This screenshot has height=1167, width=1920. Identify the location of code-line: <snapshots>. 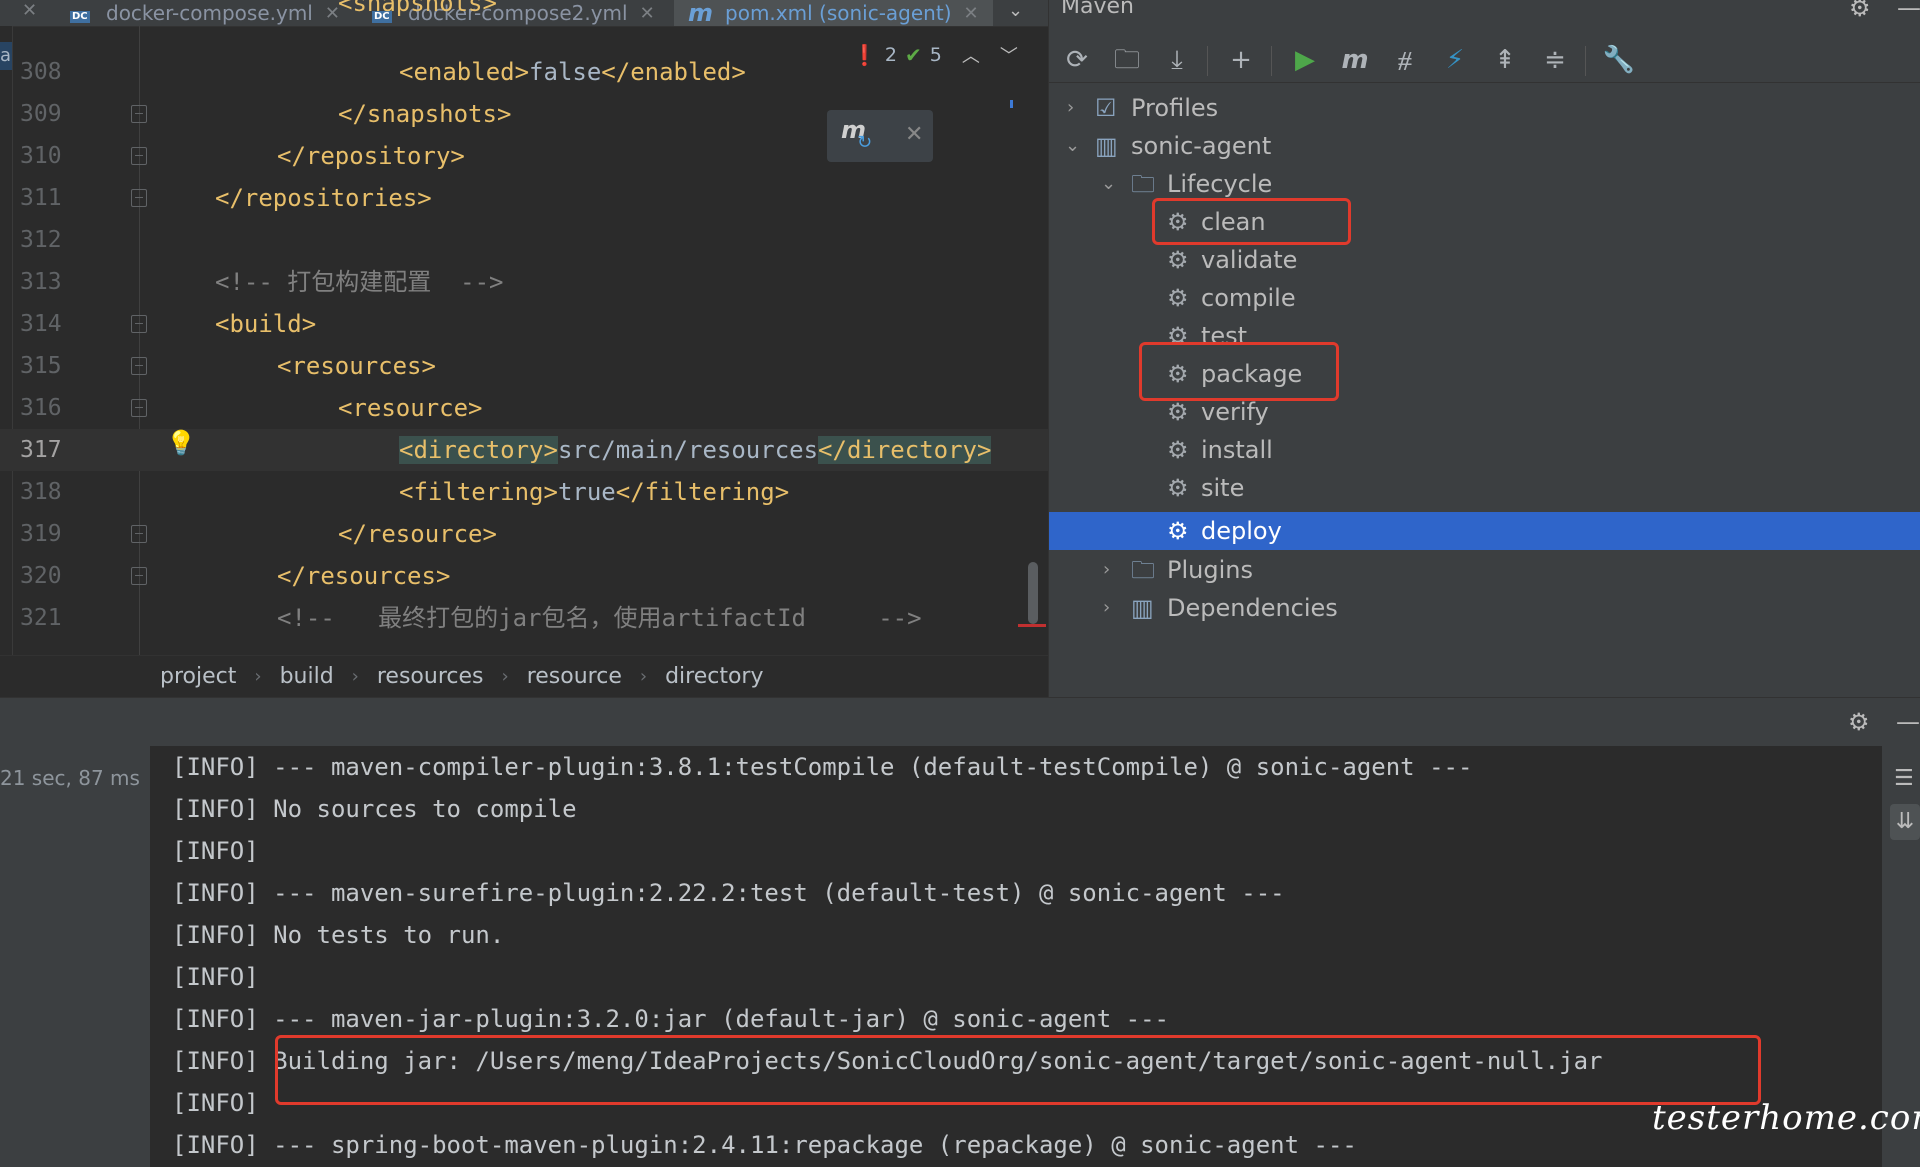
(524, 23).